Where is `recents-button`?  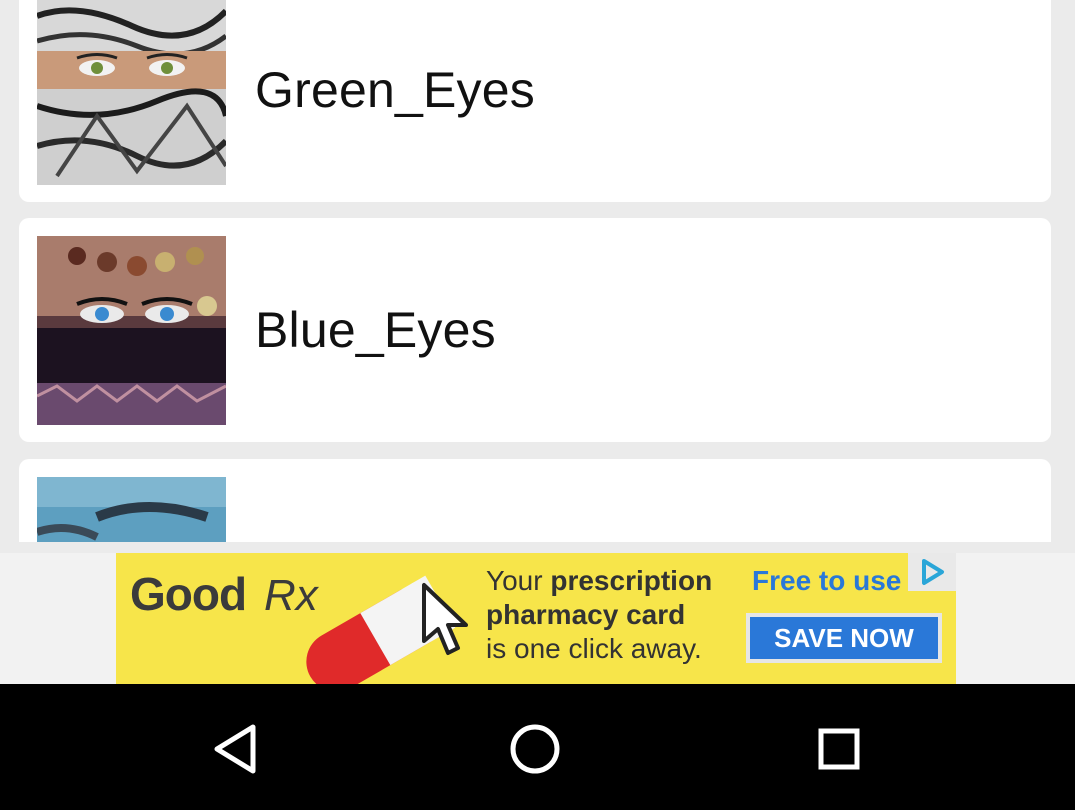 recents-button is located at coordinates (839, 749).